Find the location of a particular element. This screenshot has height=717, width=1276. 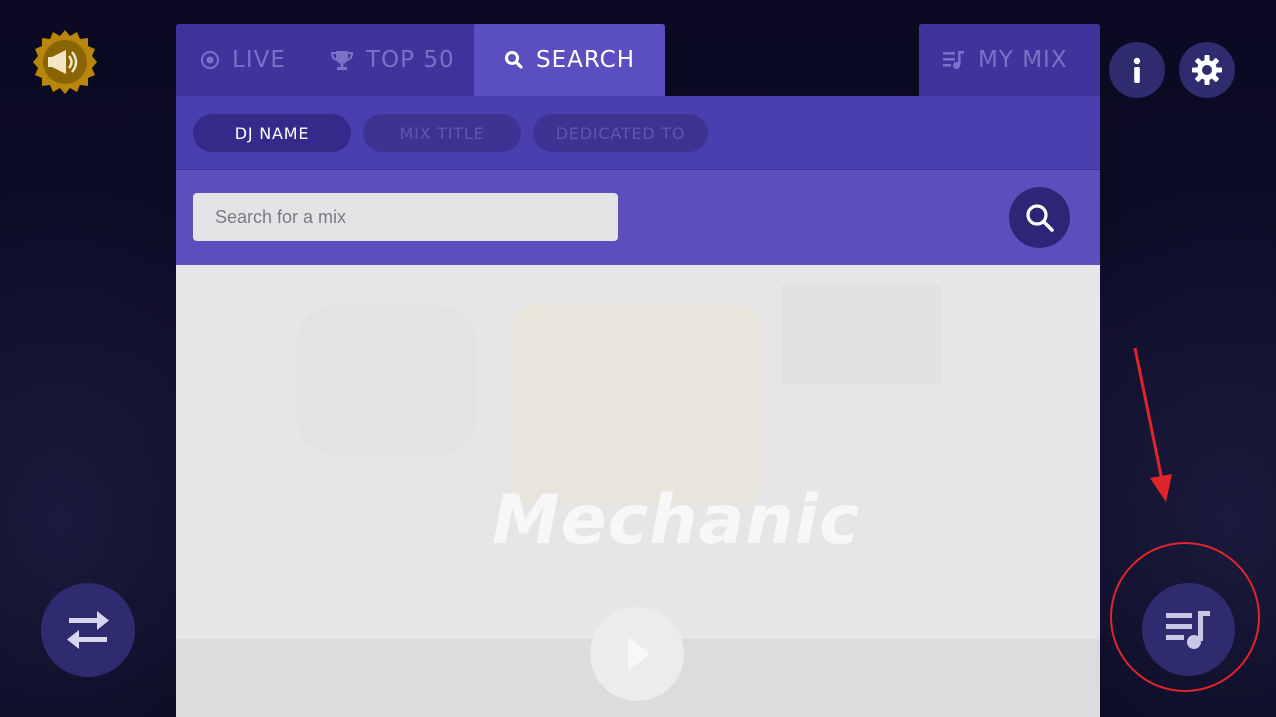

gear-icon is located at coordinates (1207, 70).